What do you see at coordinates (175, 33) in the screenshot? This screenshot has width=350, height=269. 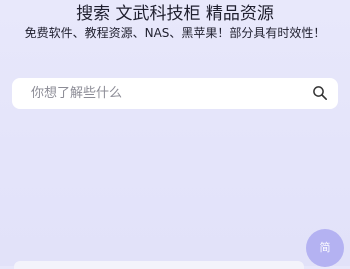 I see `page-subtitle: 免费软件、教程资源、NAS、黑苹果！部分具有时效性！` at bounding box center [175, 33].